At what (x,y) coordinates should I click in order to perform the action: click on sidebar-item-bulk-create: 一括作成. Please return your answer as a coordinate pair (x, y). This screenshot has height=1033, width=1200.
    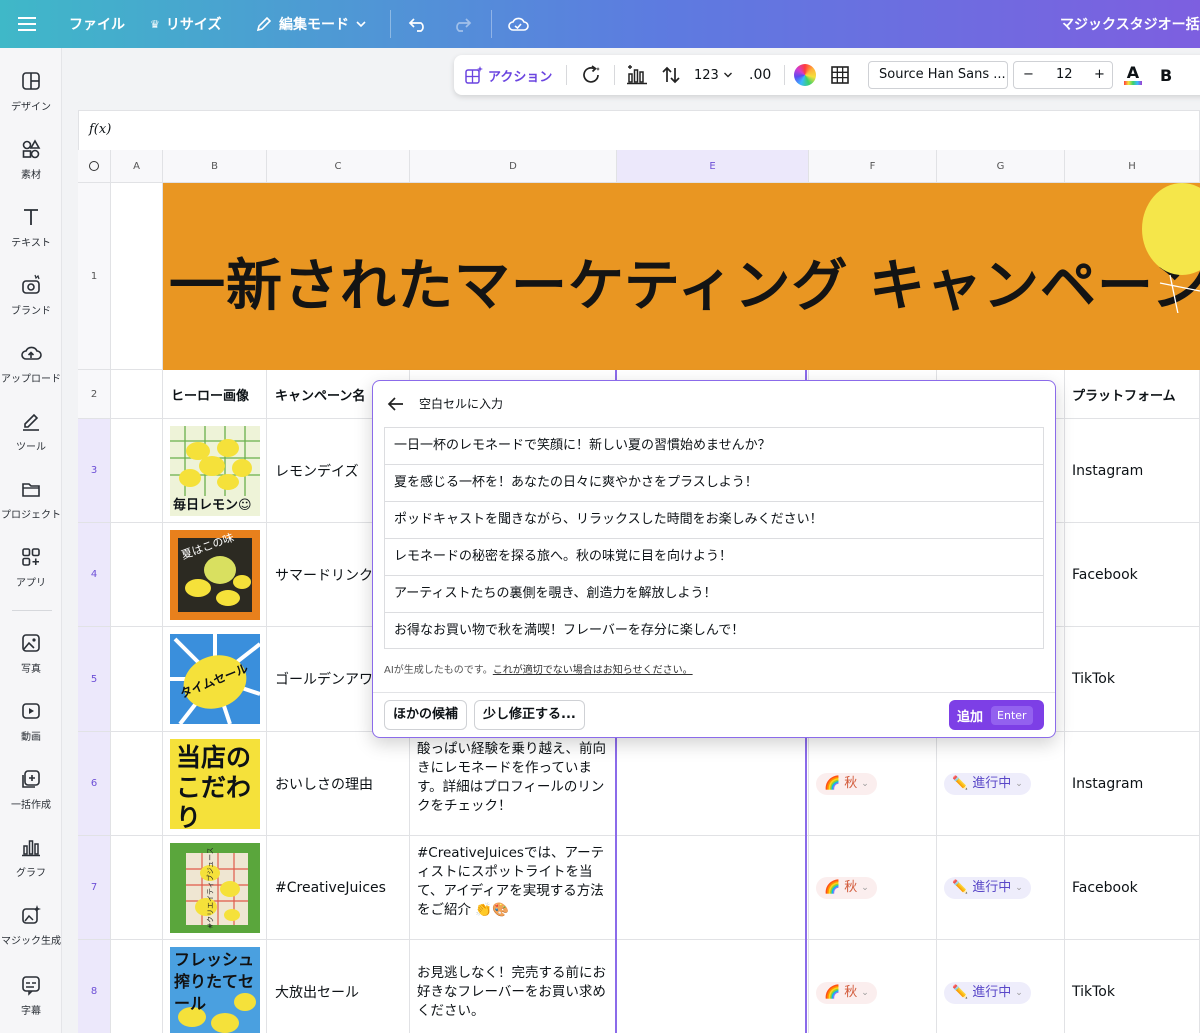
    Looking at the image, I should click on (31, 789).